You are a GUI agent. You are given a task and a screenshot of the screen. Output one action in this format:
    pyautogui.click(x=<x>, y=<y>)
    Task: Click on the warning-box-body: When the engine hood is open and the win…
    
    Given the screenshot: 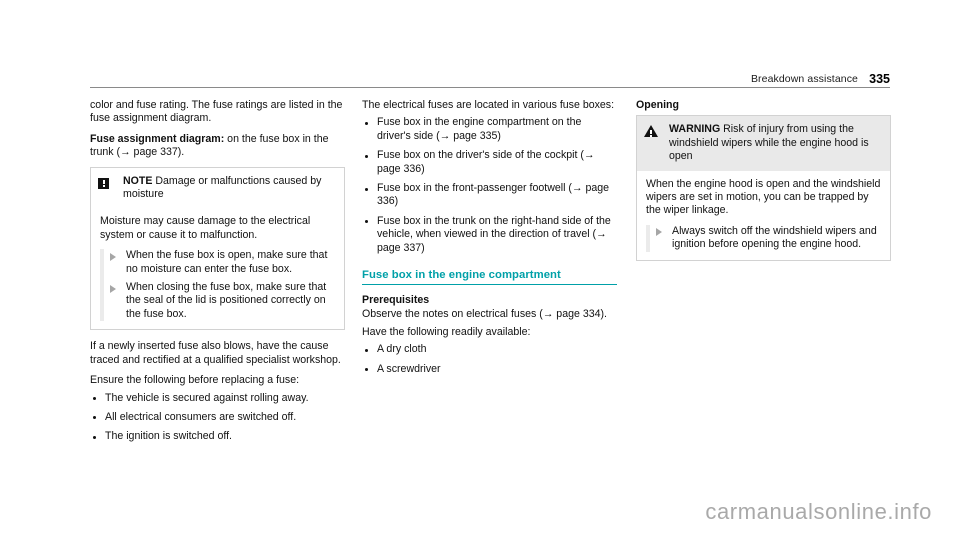 What is the action you would take?
    pyautogui.click(x=763, y=215)
    